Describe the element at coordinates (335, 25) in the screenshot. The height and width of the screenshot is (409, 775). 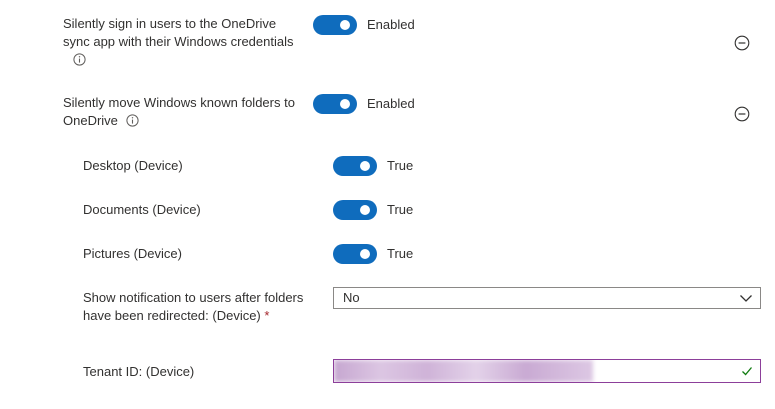
I see `silent-signin-toggle` at that location.